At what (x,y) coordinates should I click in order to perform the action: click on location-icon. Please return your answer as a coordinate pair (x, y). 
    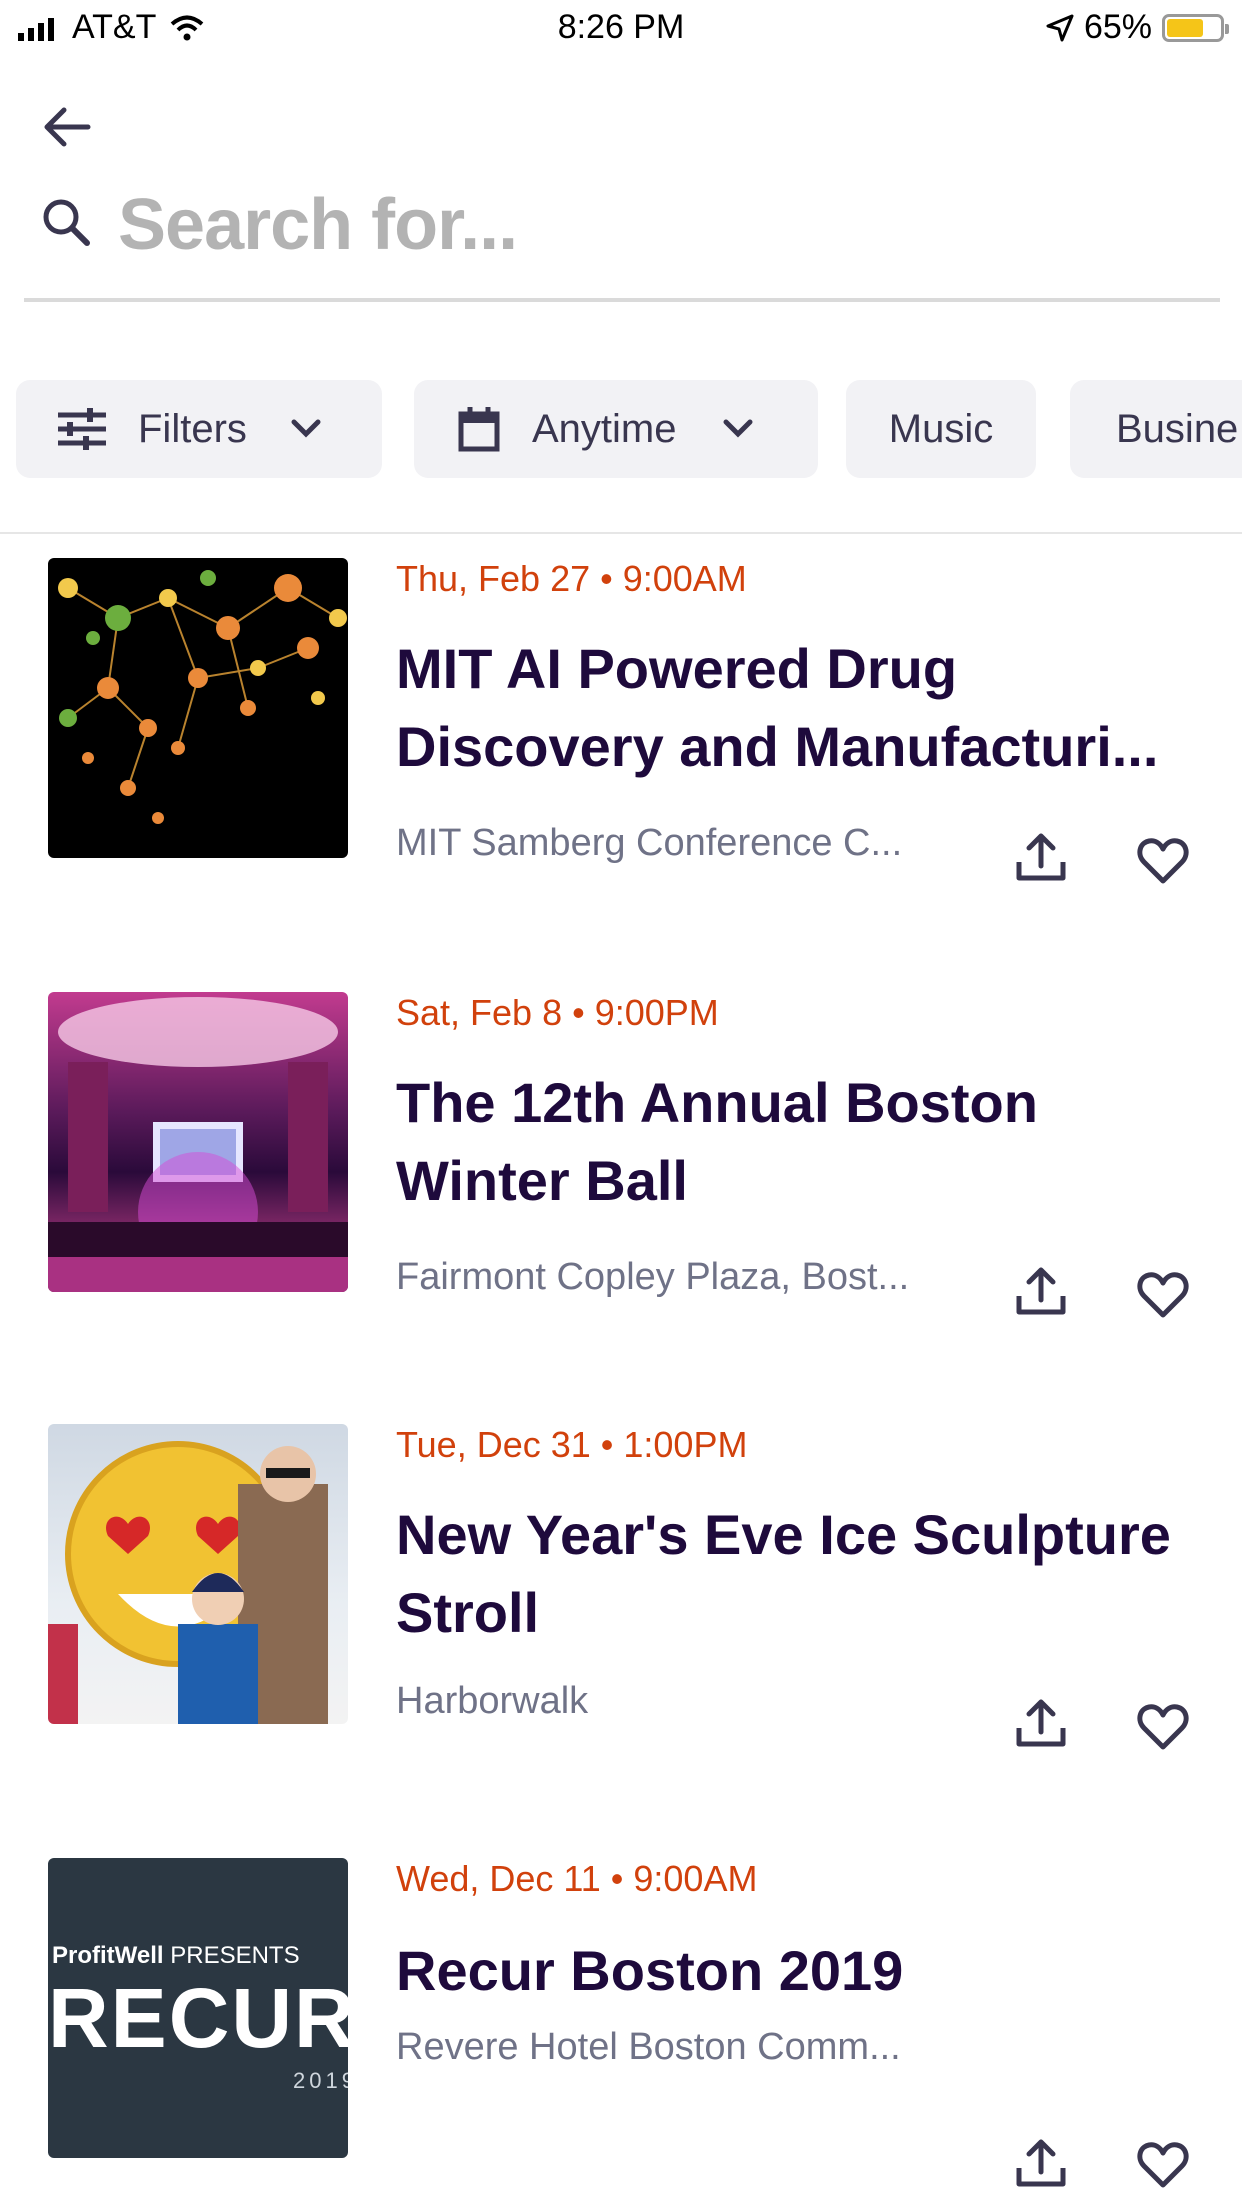
    Looking at the image, I should click on (1060, 27).